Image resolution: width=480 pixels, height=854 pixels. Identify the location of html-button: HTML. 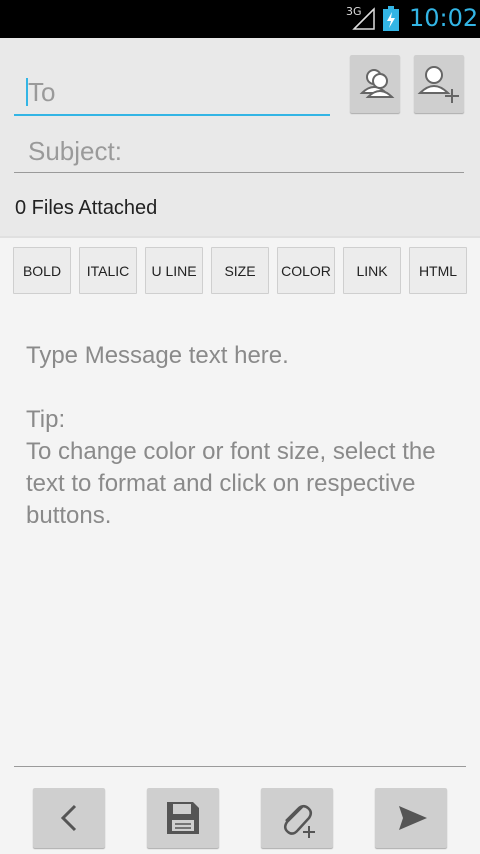
(438, 270).